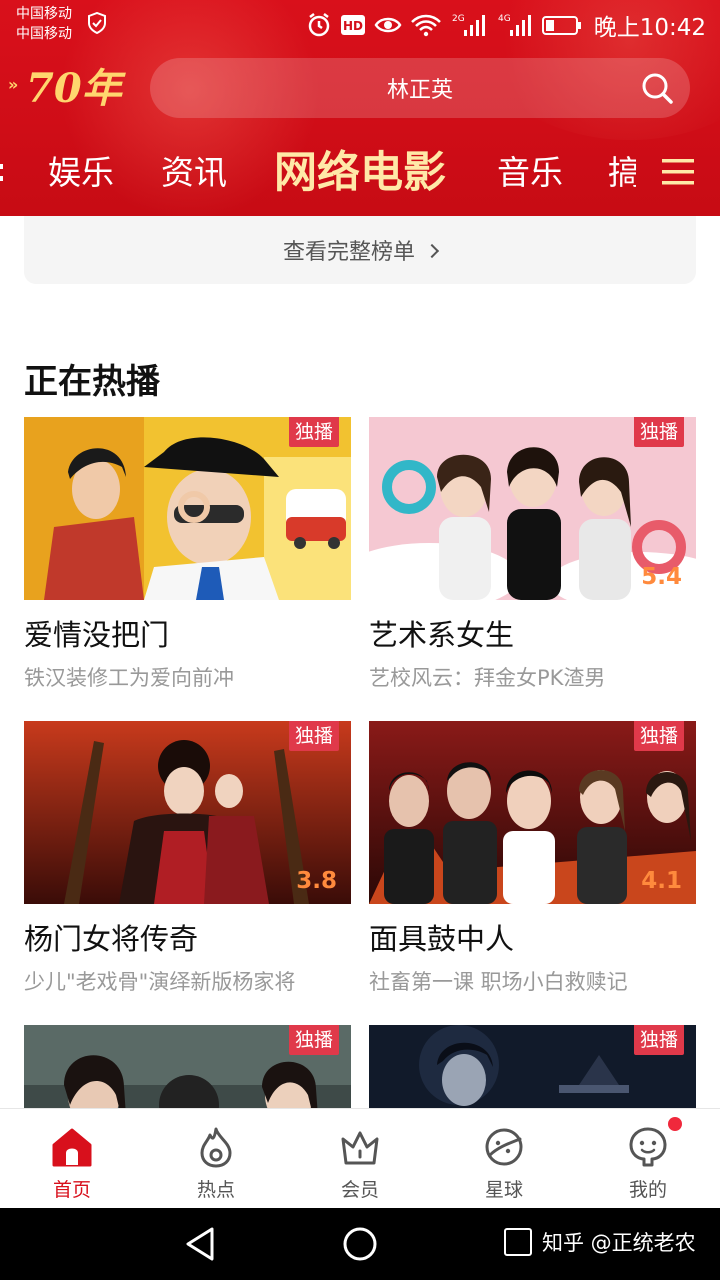  What do you see at coordinates (72, 1147) in the screenshot?
I see `home-icon` at bounding box center [72, 1147].